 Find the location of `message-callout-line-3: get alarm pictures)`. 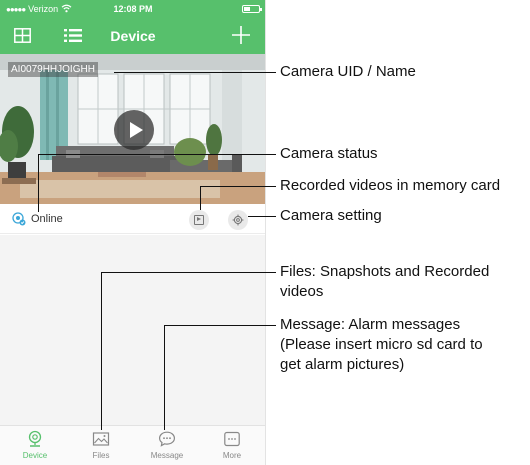

message-callout-line-3: get alarm pictures) is located at coordinates (342, 364).